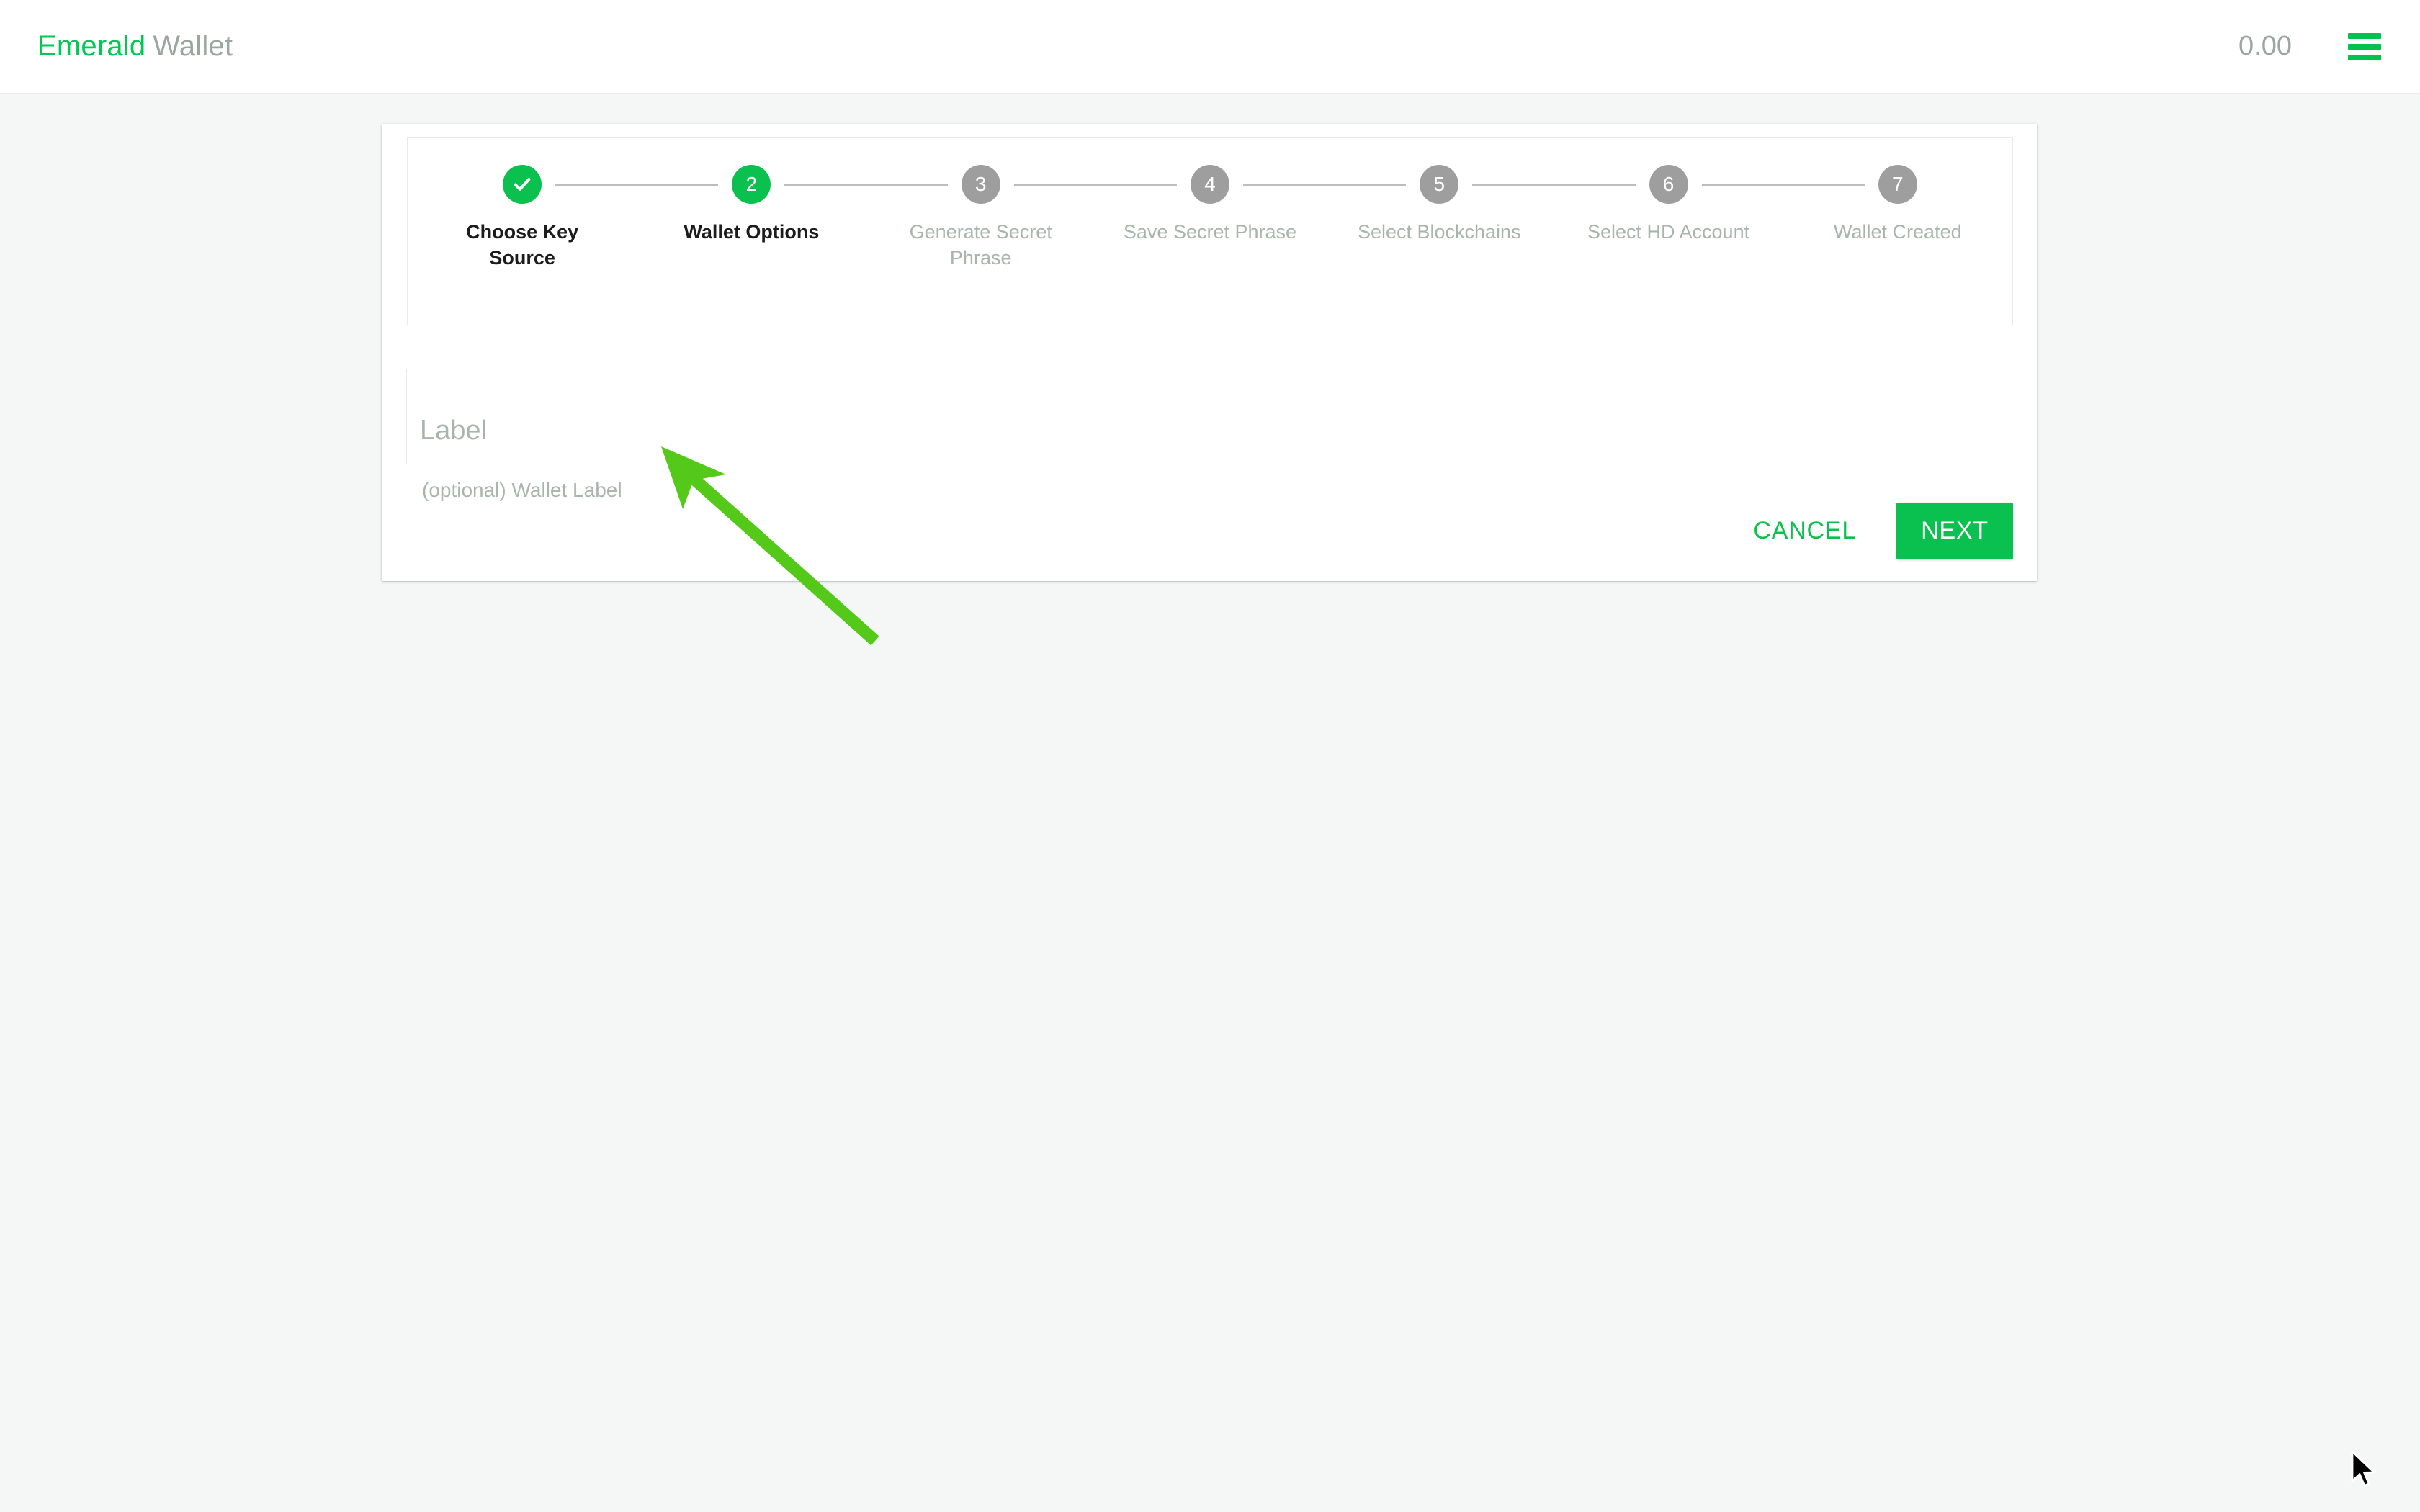 Image resolution: width=2420 pixels, height=1512 pixels. What do you see at coordinates (980, 245) in the screenshot?
I see `stepper-step-3-label: Generate Secret Phrase` at bounding box center [980, 245].